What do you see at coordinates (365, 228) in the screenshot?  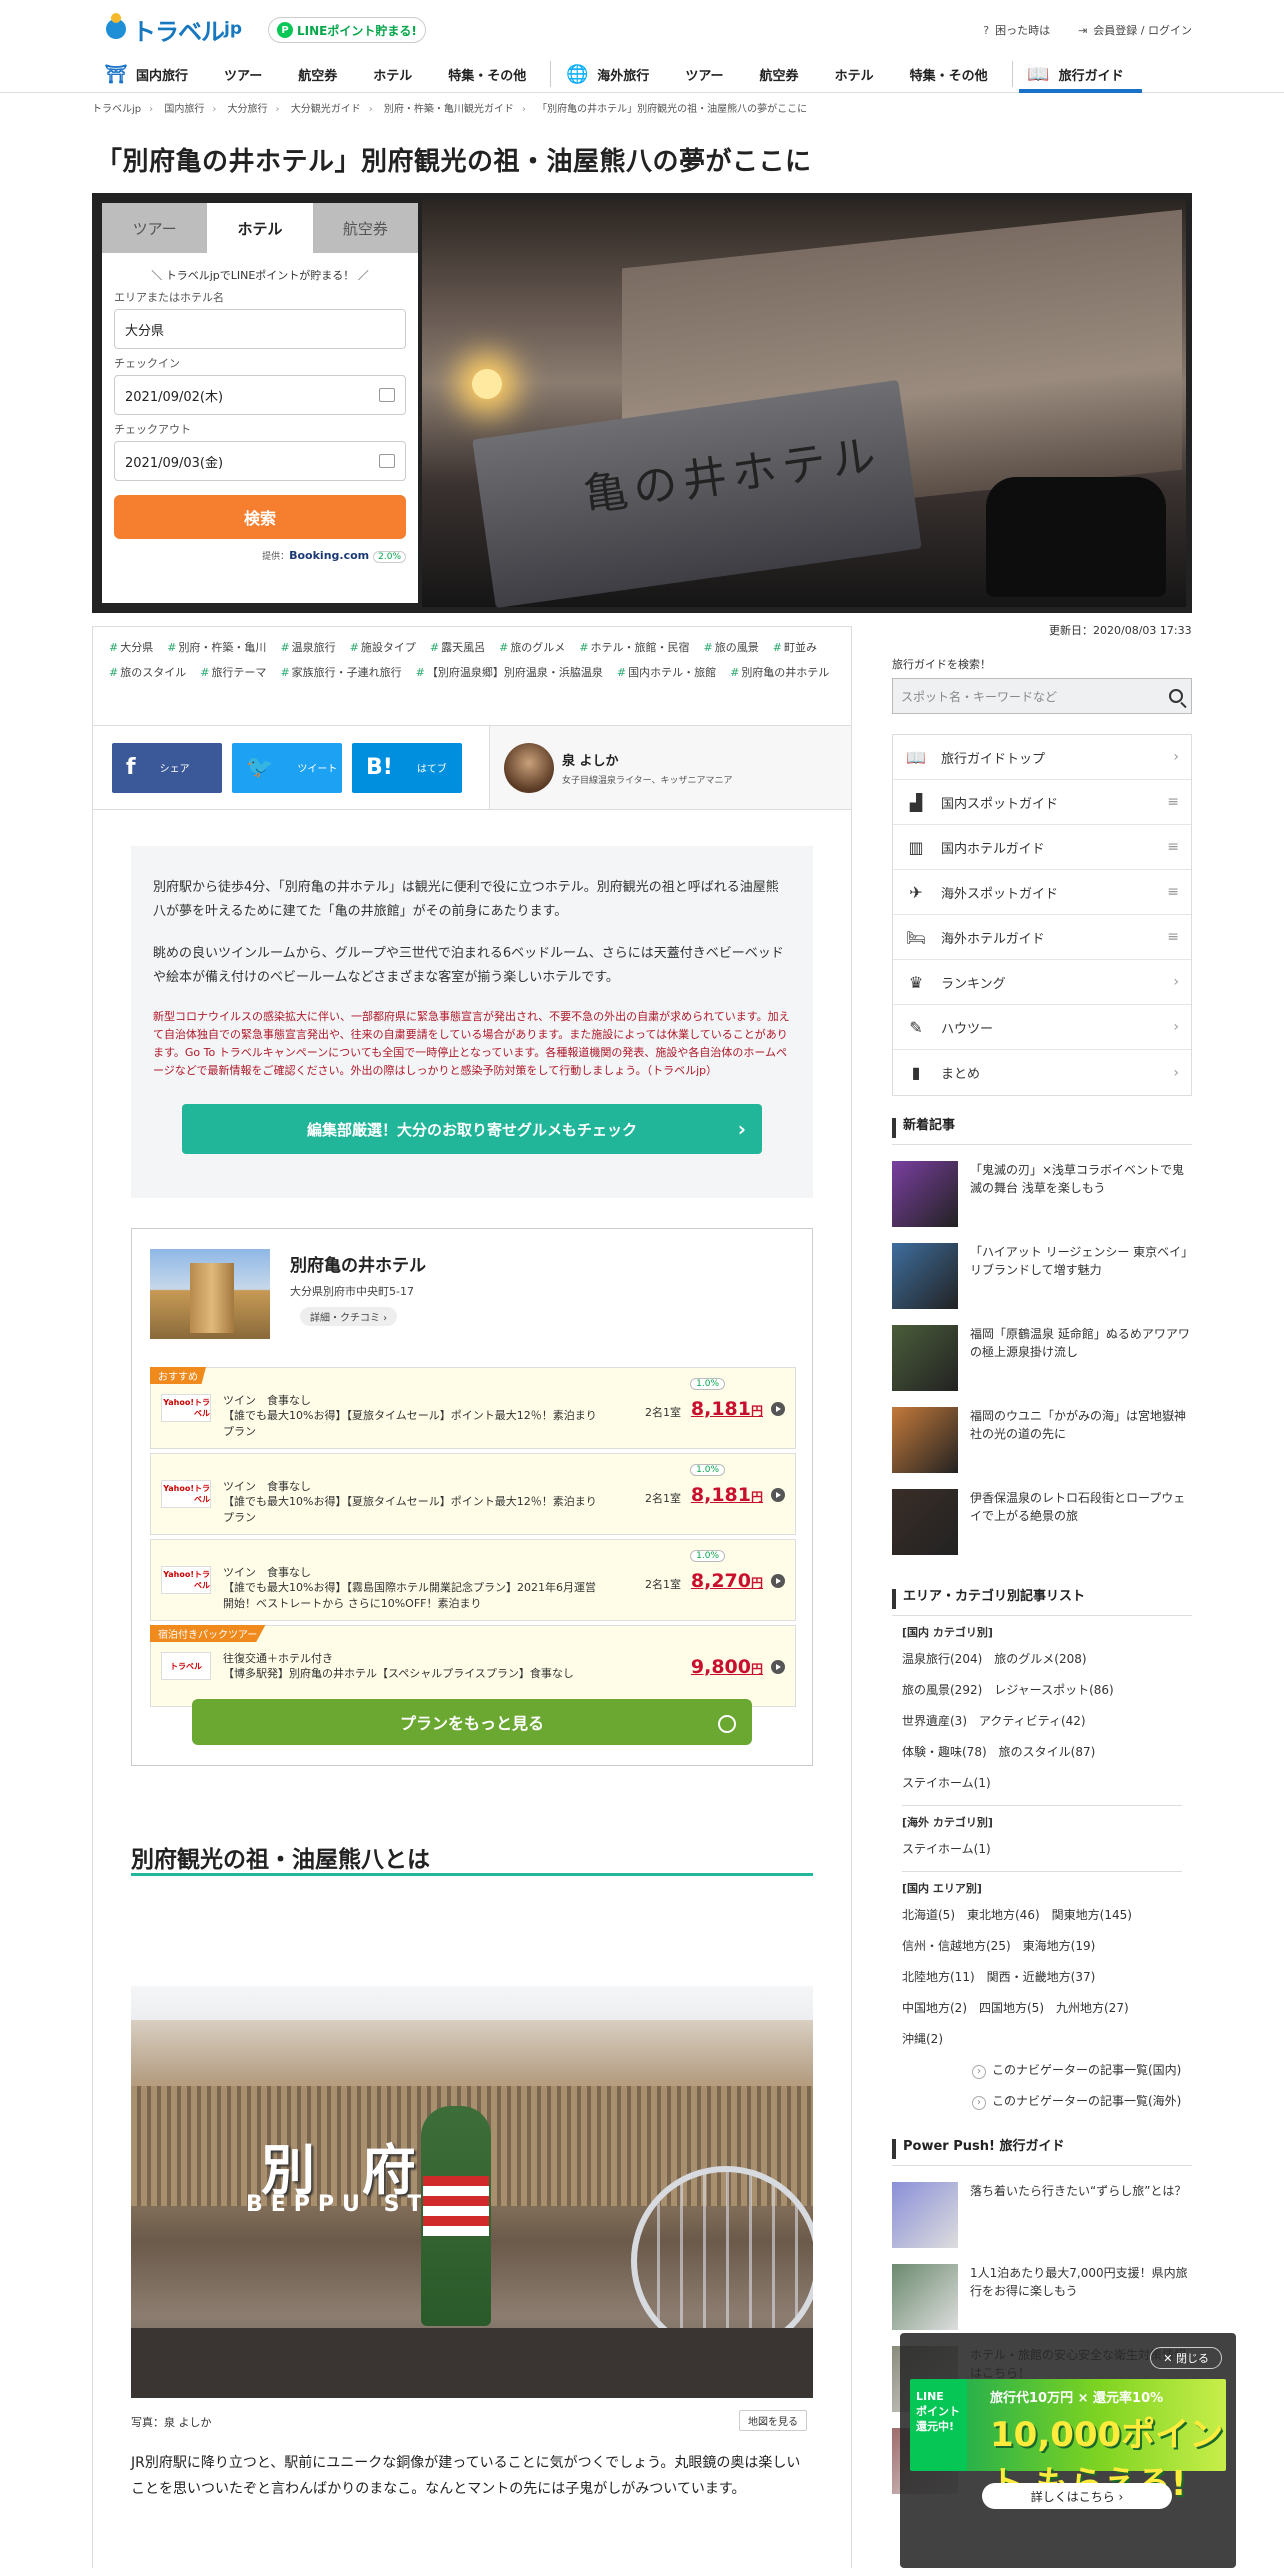 I see `tab-air: 航空券` at bounding box center [365, 228].